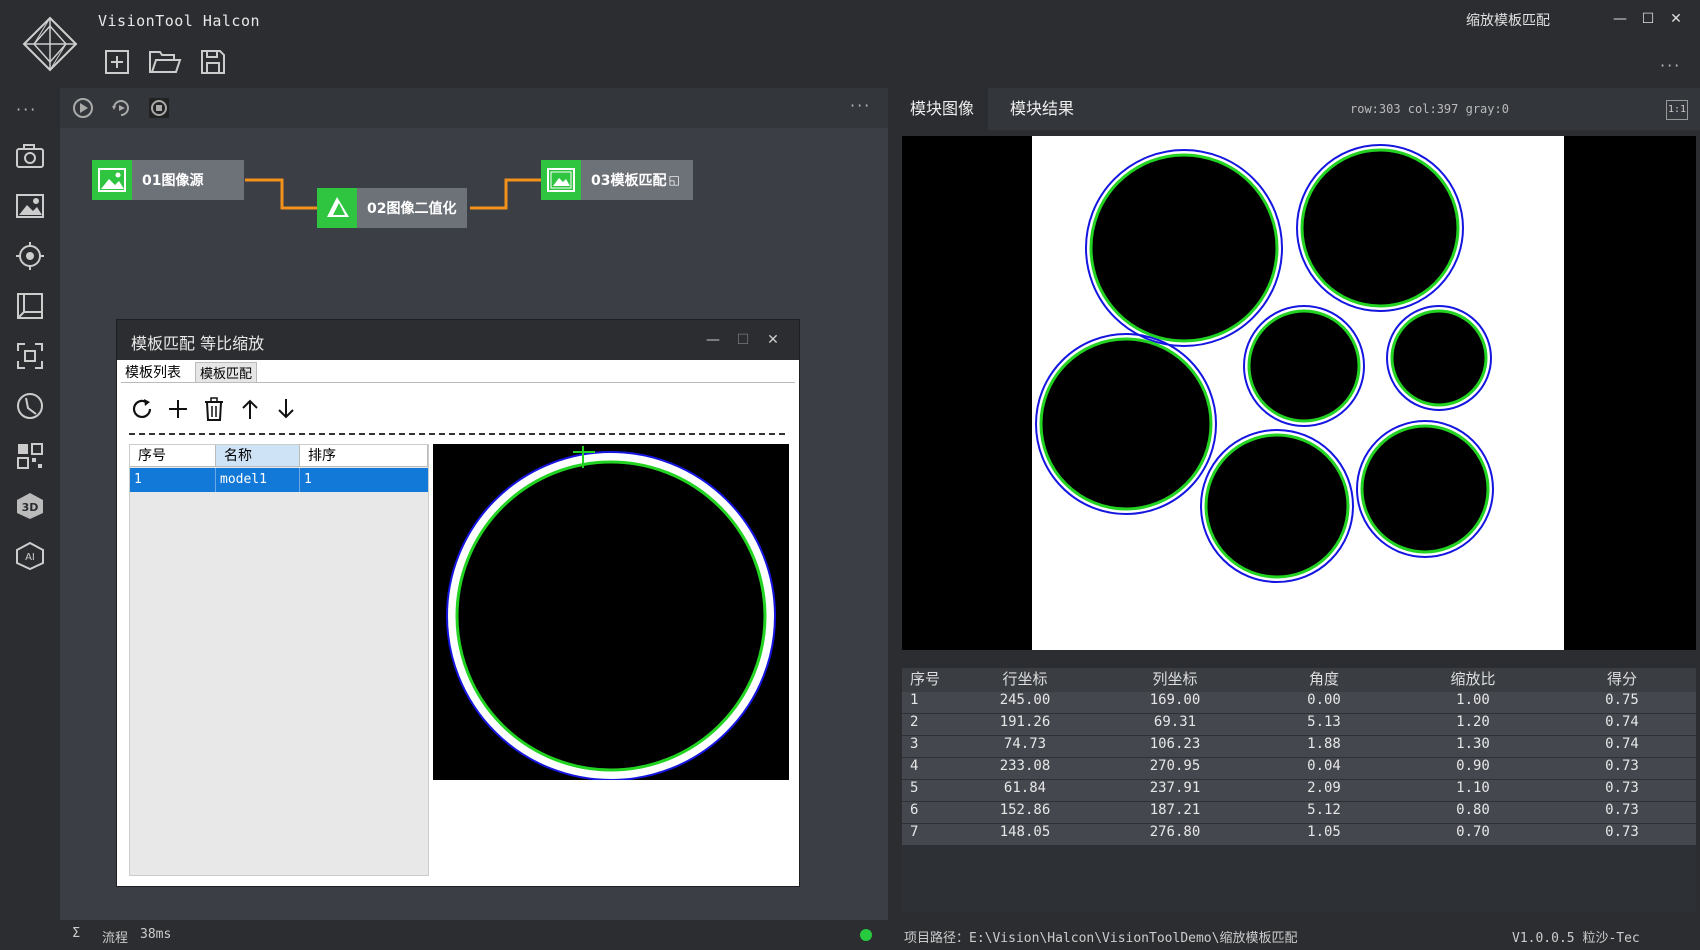  I want to click on cell-col: 69.31, so click(1175, 722).